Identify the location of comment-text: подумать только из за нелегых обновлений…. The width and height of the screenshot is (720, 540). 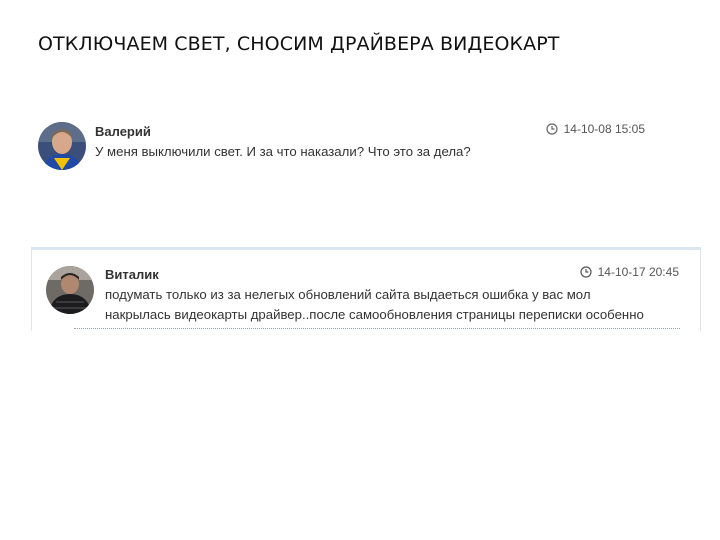
(374, 305).